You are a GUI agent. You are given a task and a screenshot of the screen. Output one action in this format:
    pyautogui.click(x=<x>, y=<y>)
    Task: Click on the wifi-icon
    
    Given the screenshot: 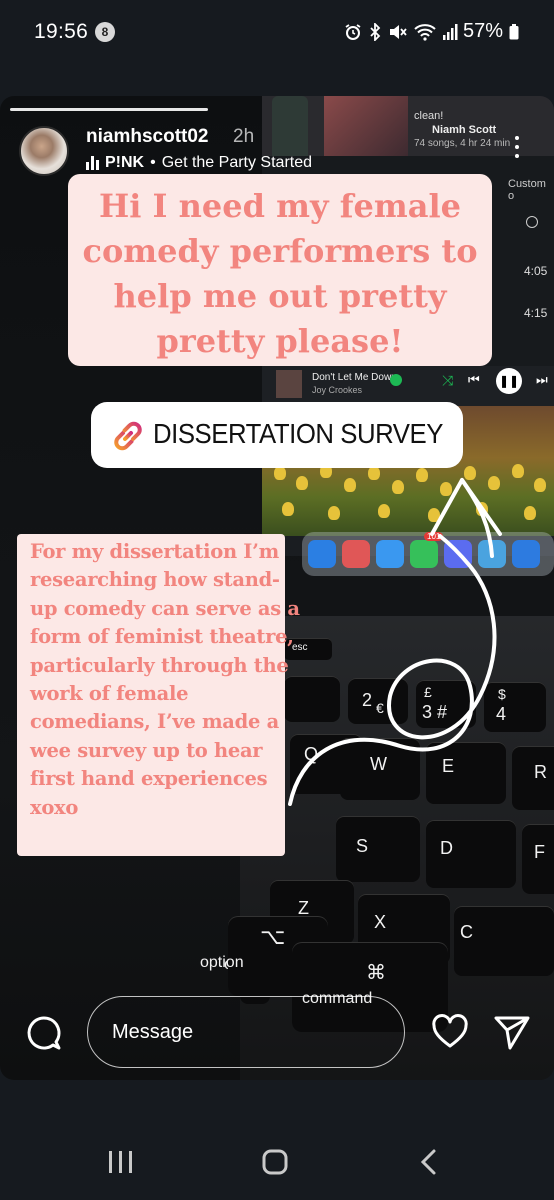 What is the action you would take?
    pyautogui.click(x=425, y=32)
    